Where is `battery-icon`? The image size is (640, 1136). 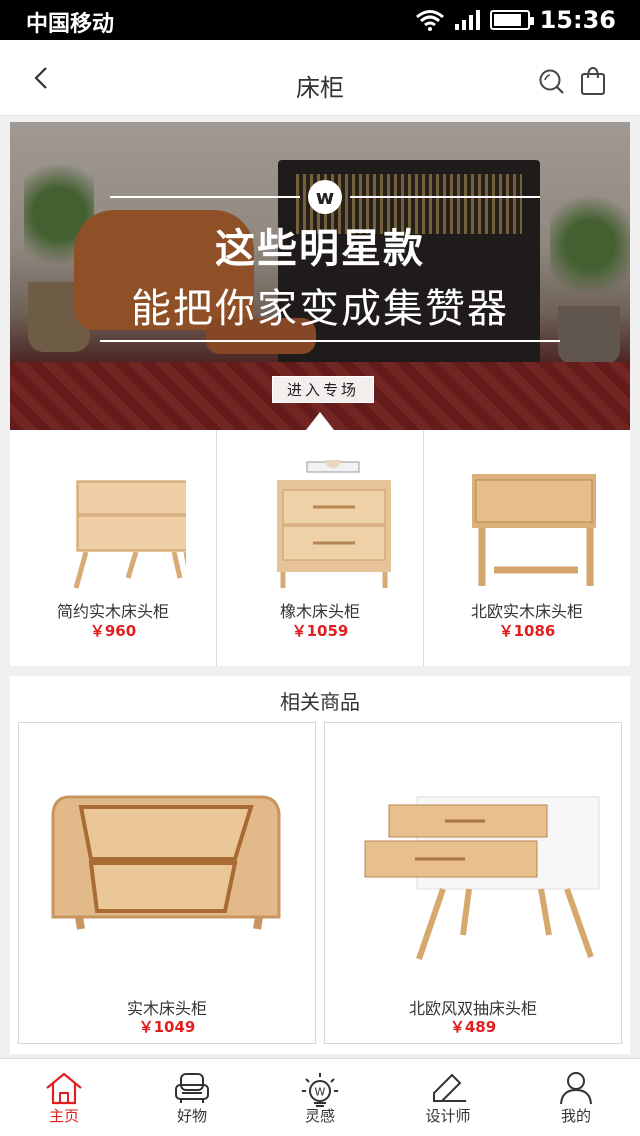 battery-icon is located at coordinates (511, 20).